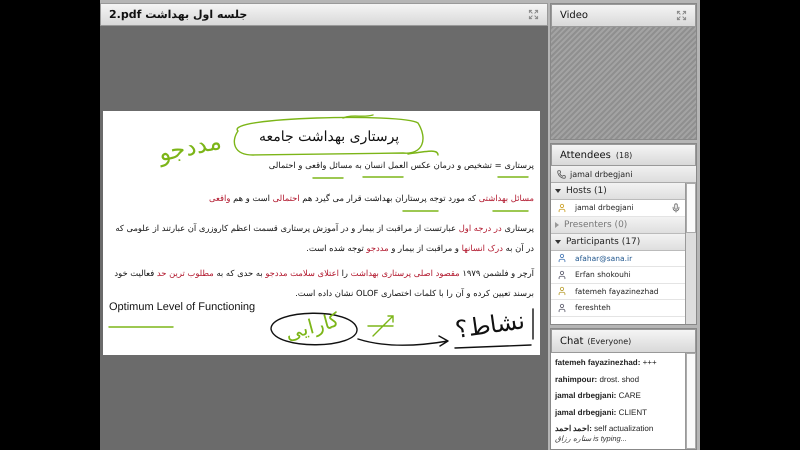 This screenshot has width=800, height=450. I want to click on chat-scope: (Everyone), so click(609, 341).